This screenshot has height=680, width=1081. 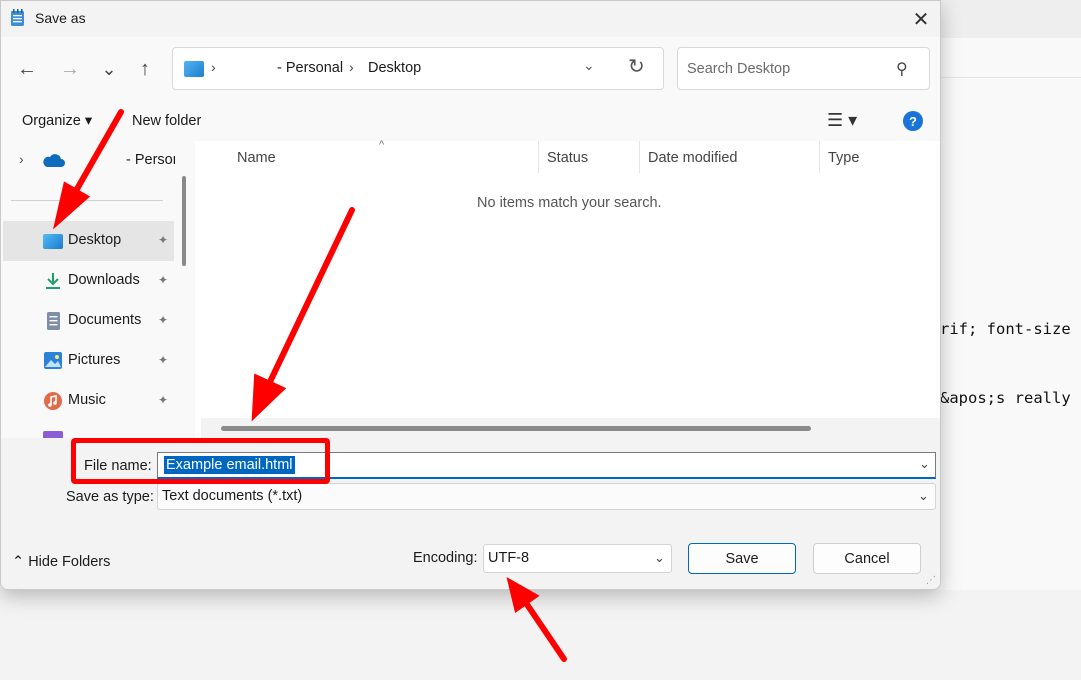 I want to click on sidebar-item-desktop: Desktop ✦, so click(x=88, y=241).